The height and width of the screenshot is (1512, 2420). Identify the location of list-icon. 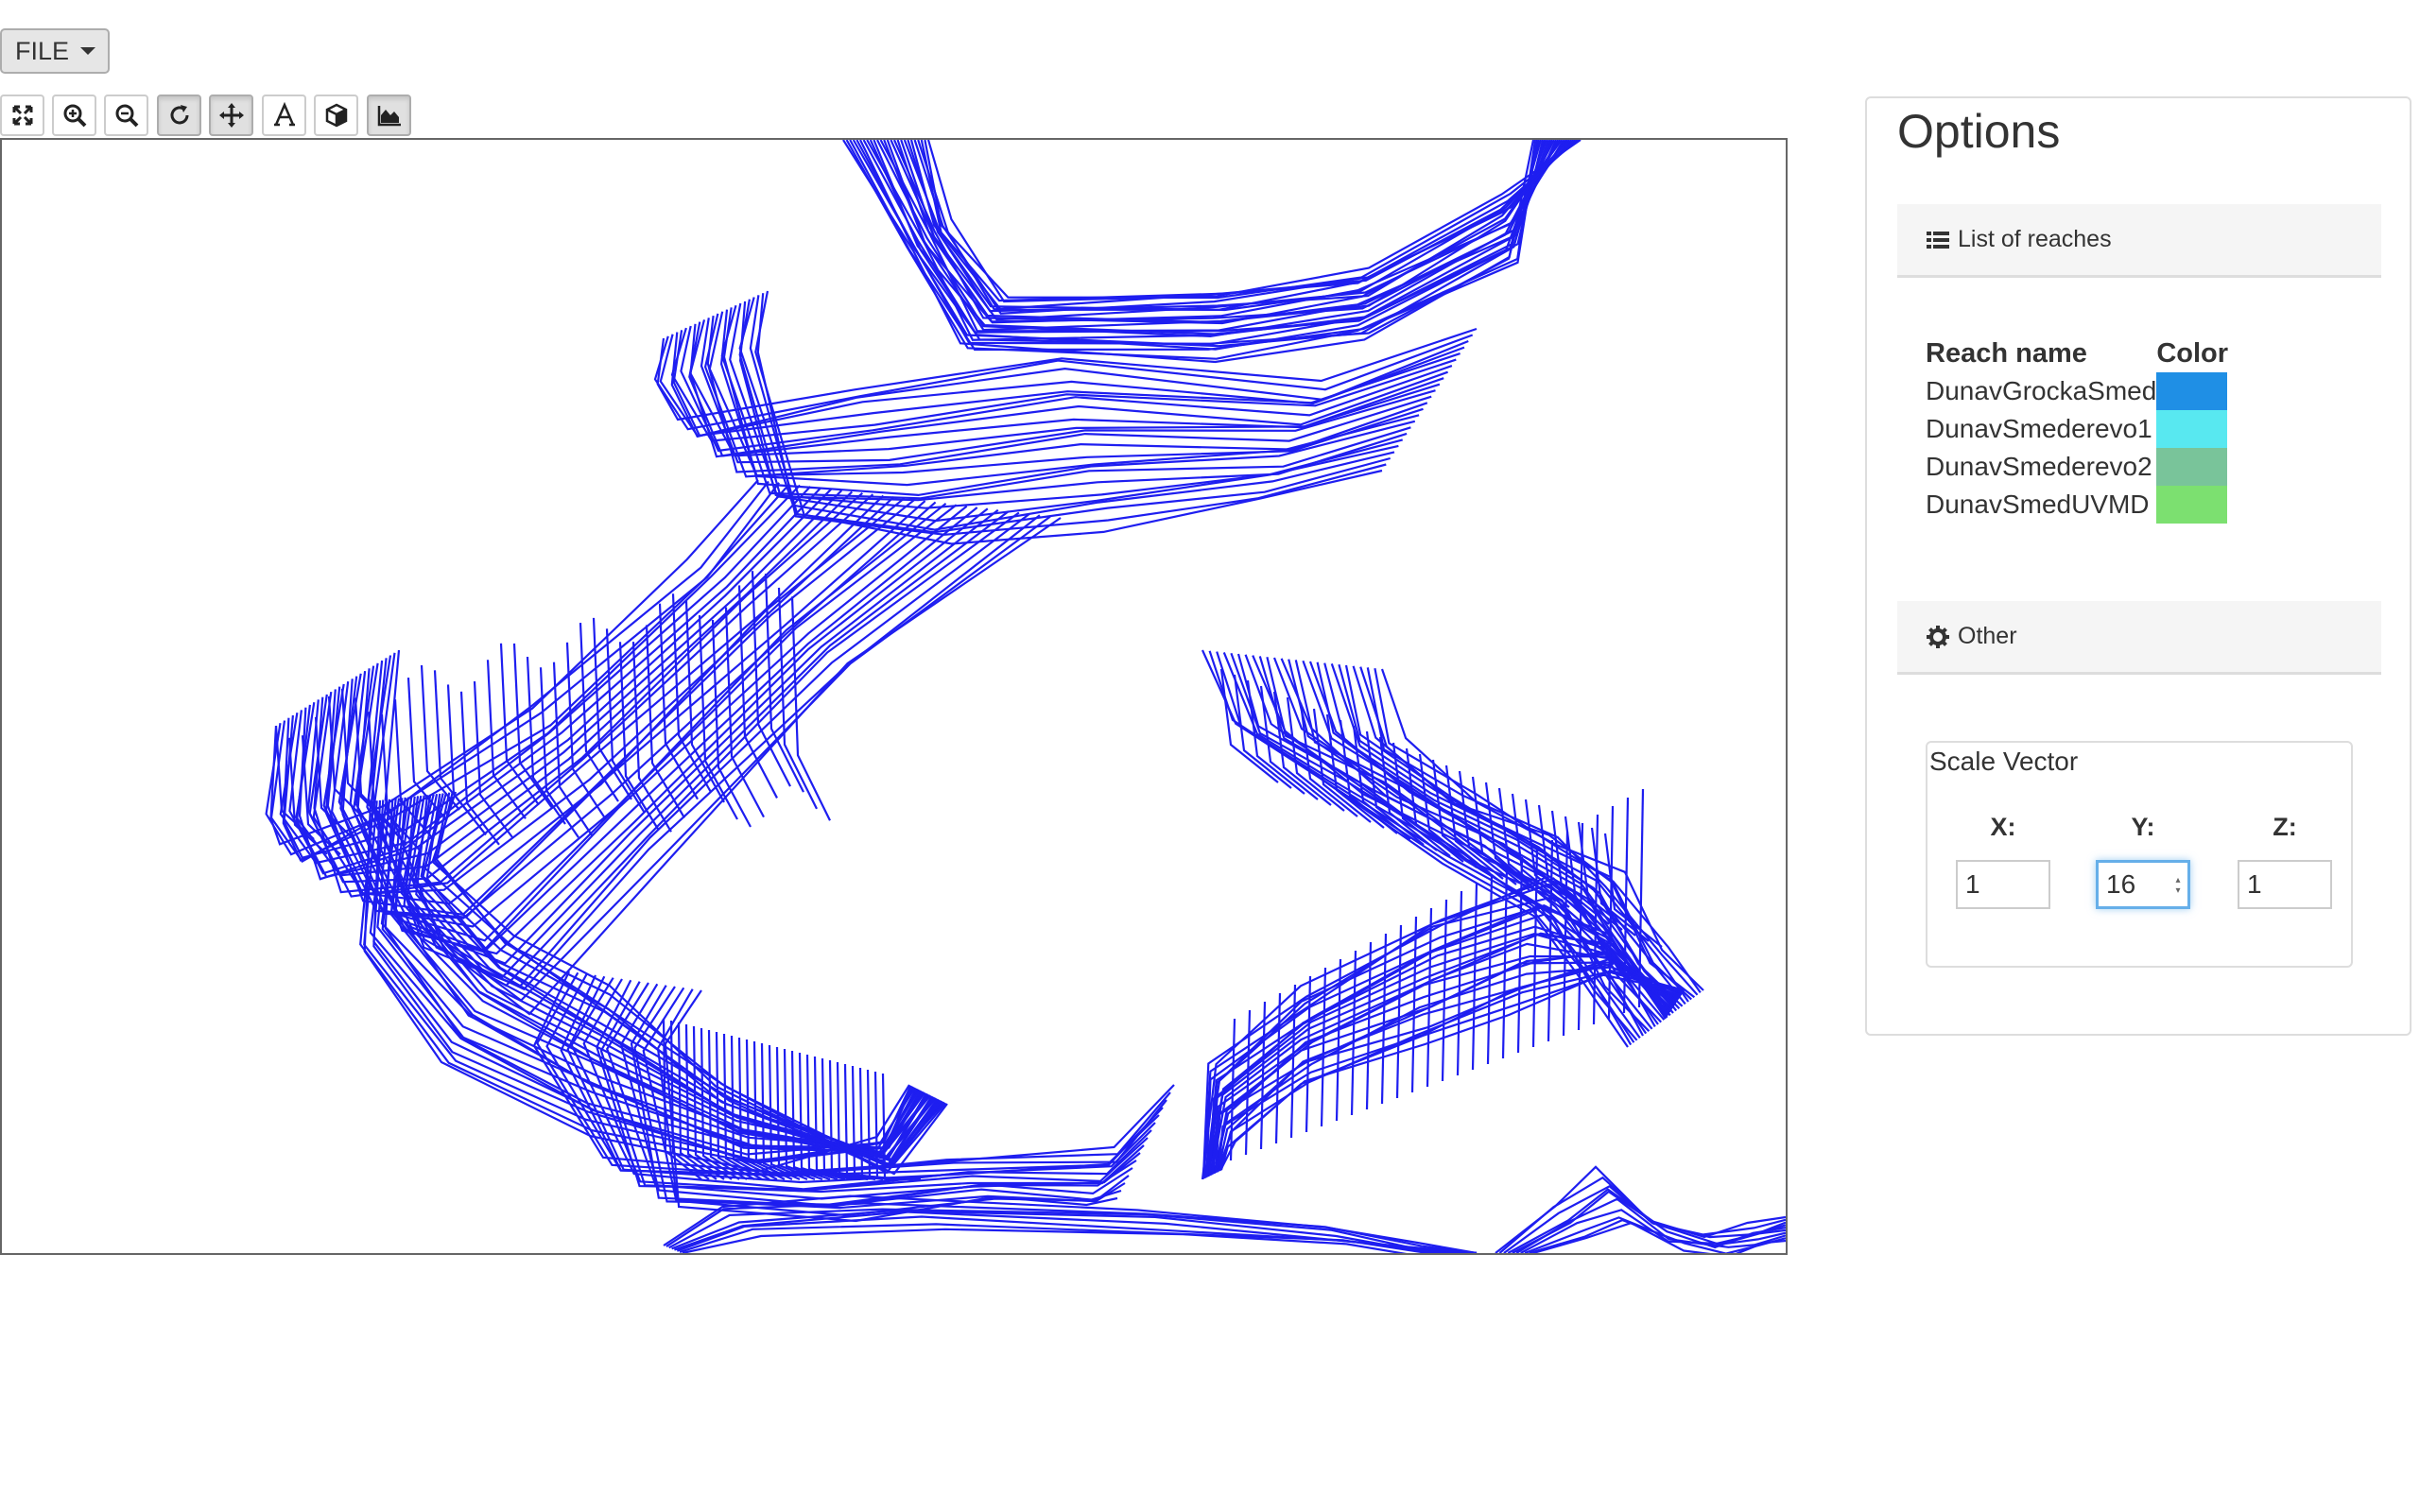
(1938, 240).